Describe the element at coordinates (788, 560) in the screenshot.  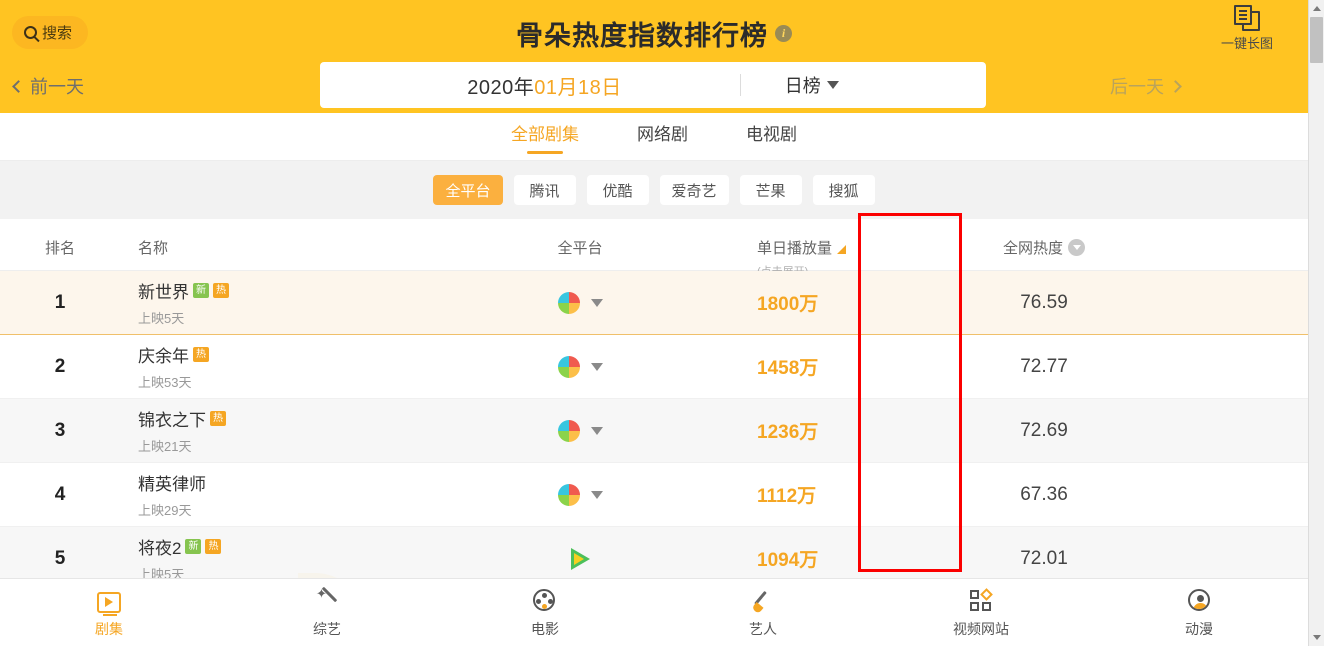
I see `row-play-volume: 1094万` at that location.